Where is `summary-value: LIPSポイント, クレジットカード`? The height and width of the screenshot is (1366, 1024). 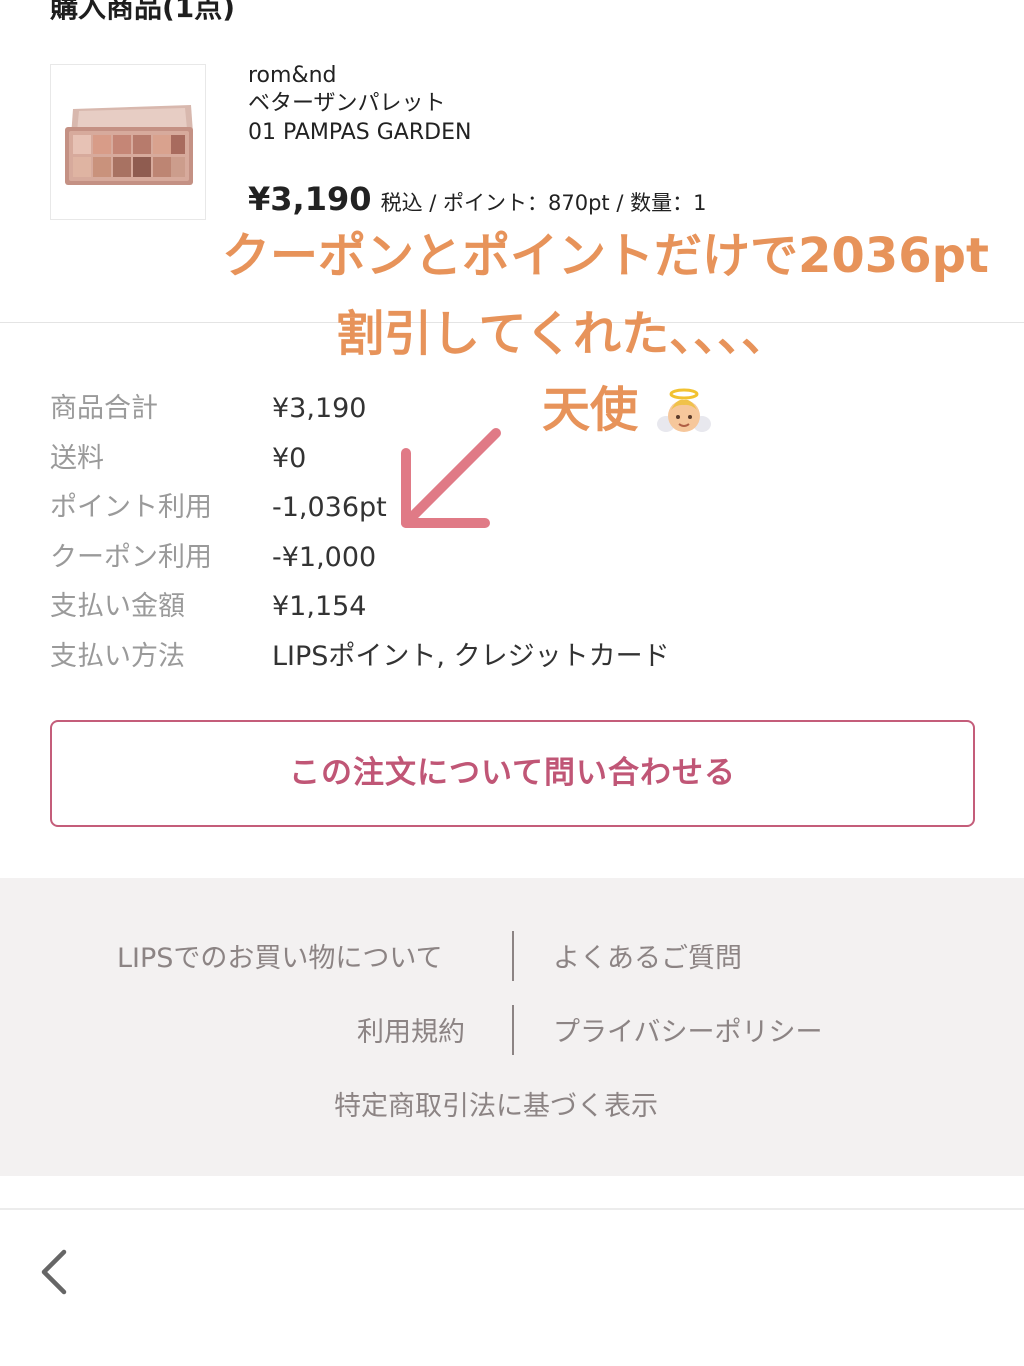 summary-value: LIPSポイント, クレジットカード is located at coordinates (471, 656).